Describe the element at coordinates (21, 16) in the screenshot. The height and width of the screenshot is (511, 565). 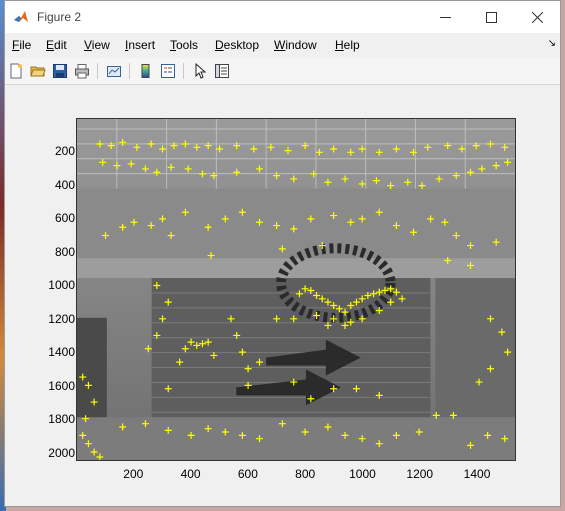
I see `matlab-icon` at that location.